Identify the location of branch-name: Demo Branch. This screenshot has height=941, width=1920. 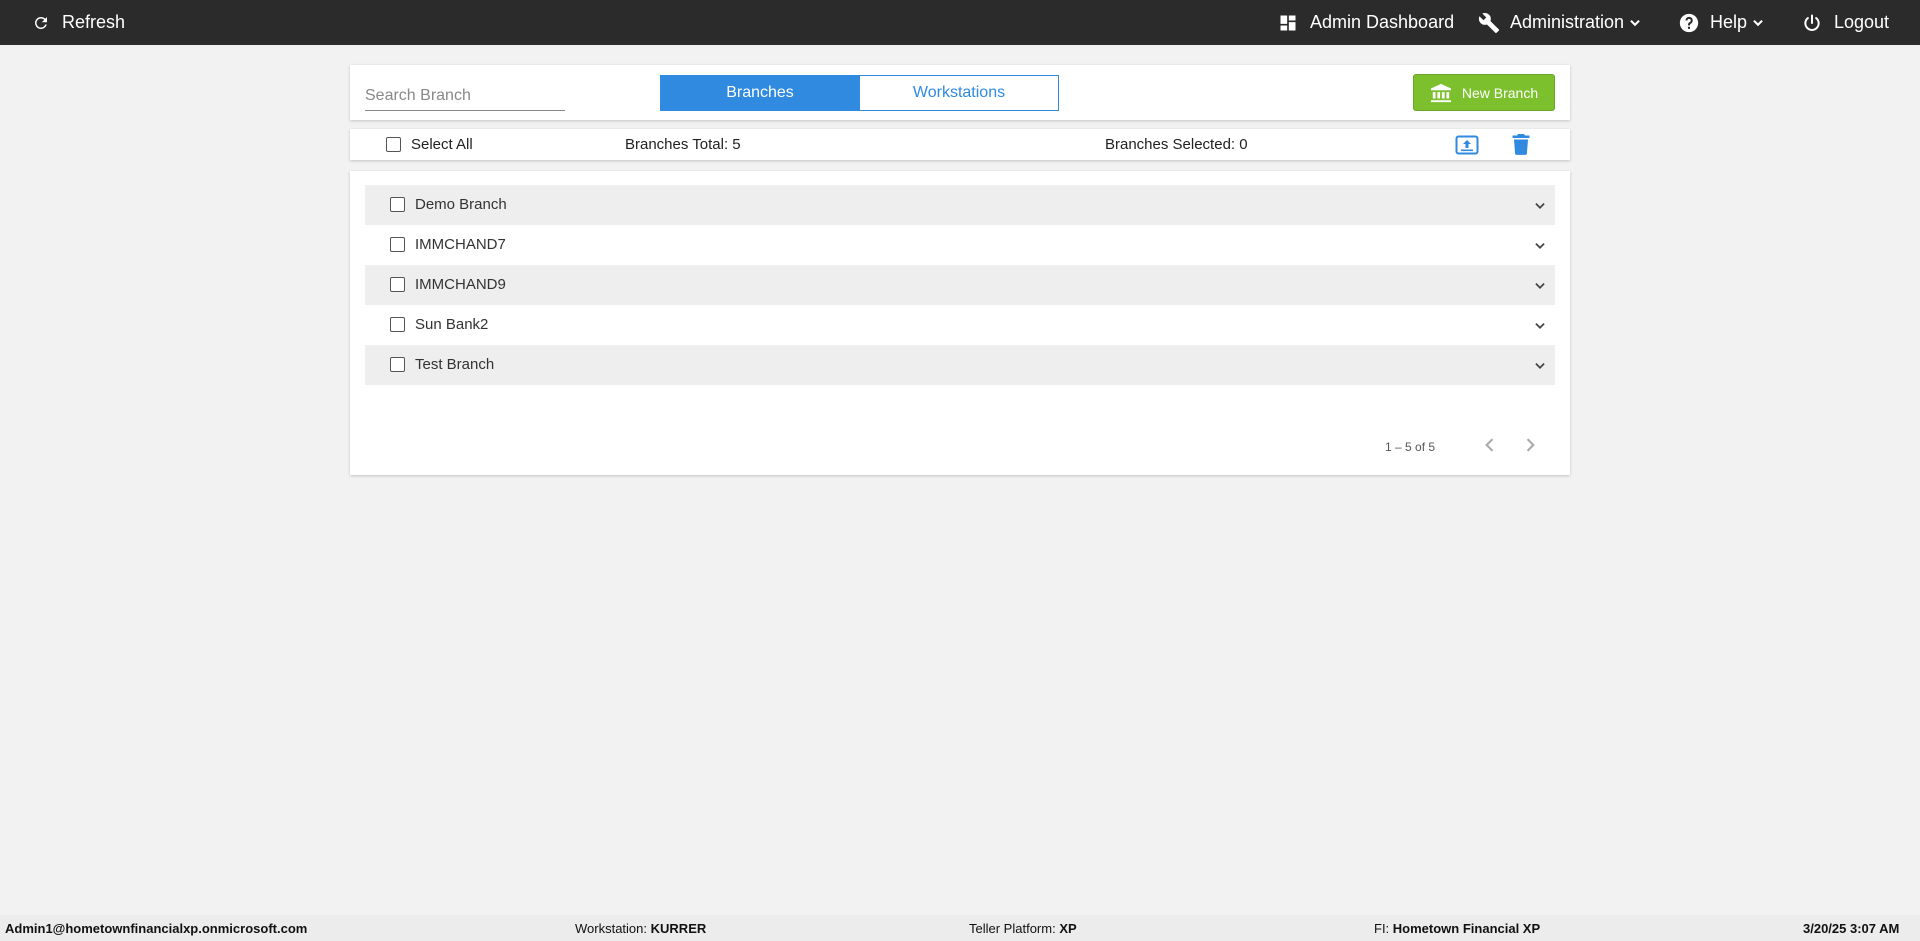
(461, 204).